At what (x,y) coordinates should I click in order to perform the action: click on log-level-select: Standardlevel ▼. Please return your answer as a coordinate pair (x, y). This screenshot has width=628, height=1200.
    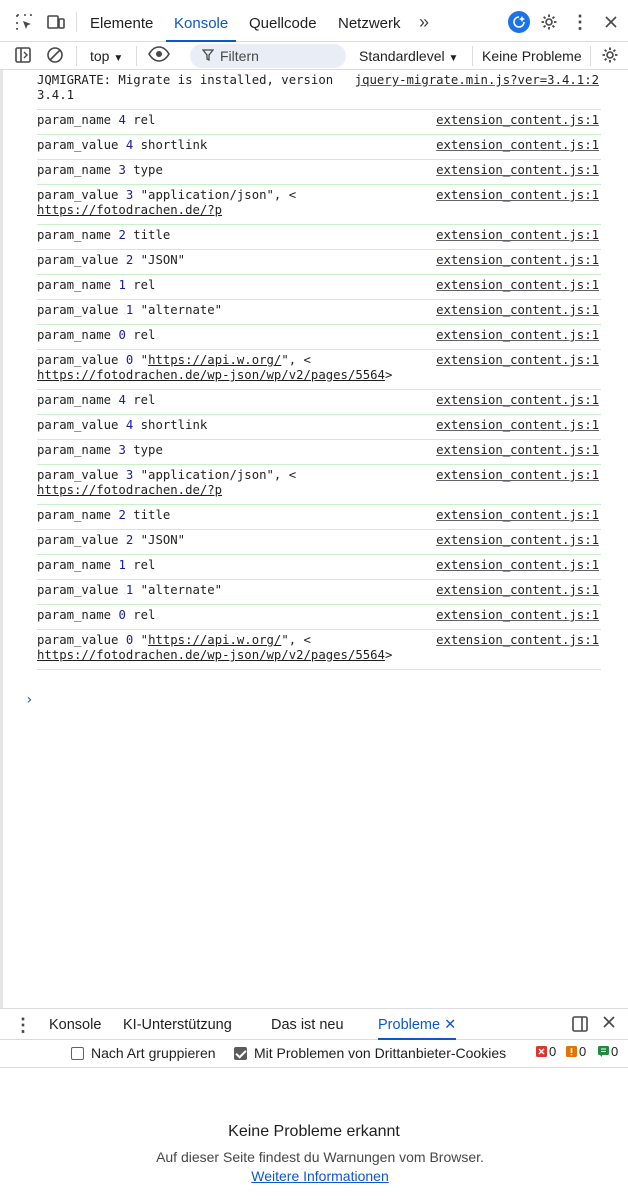
    Looking at the image, I should click on (408, 57).